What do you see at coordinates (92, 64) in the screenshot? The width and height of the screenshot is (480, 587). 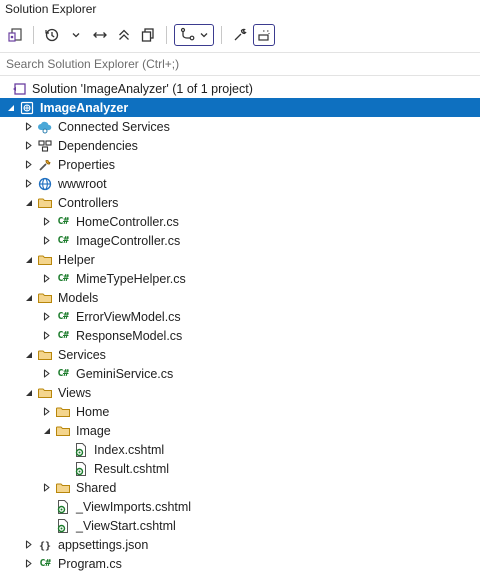 I see `search-input: Search Solution Explorer (Ctrl+;)` at bounding box center [92, 64].